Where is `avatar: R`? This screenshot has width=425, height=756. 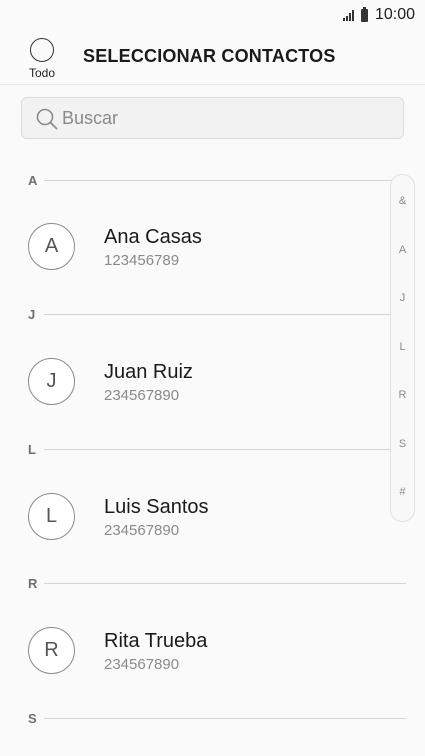 avatar: R is located at coordinates (51, 650).